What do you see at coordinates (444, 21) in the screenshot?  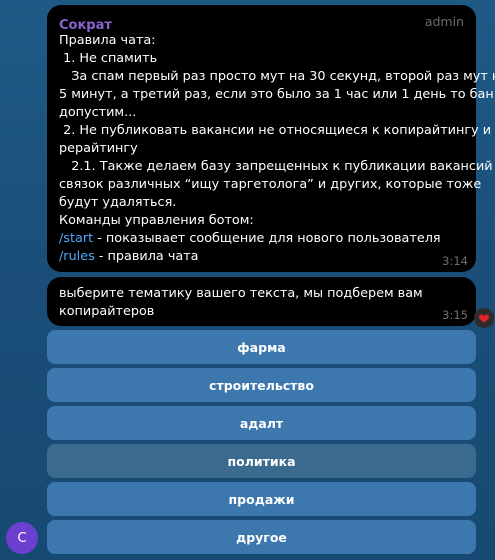 I see `admin-badge: admin` at bounding box center [444, 21].